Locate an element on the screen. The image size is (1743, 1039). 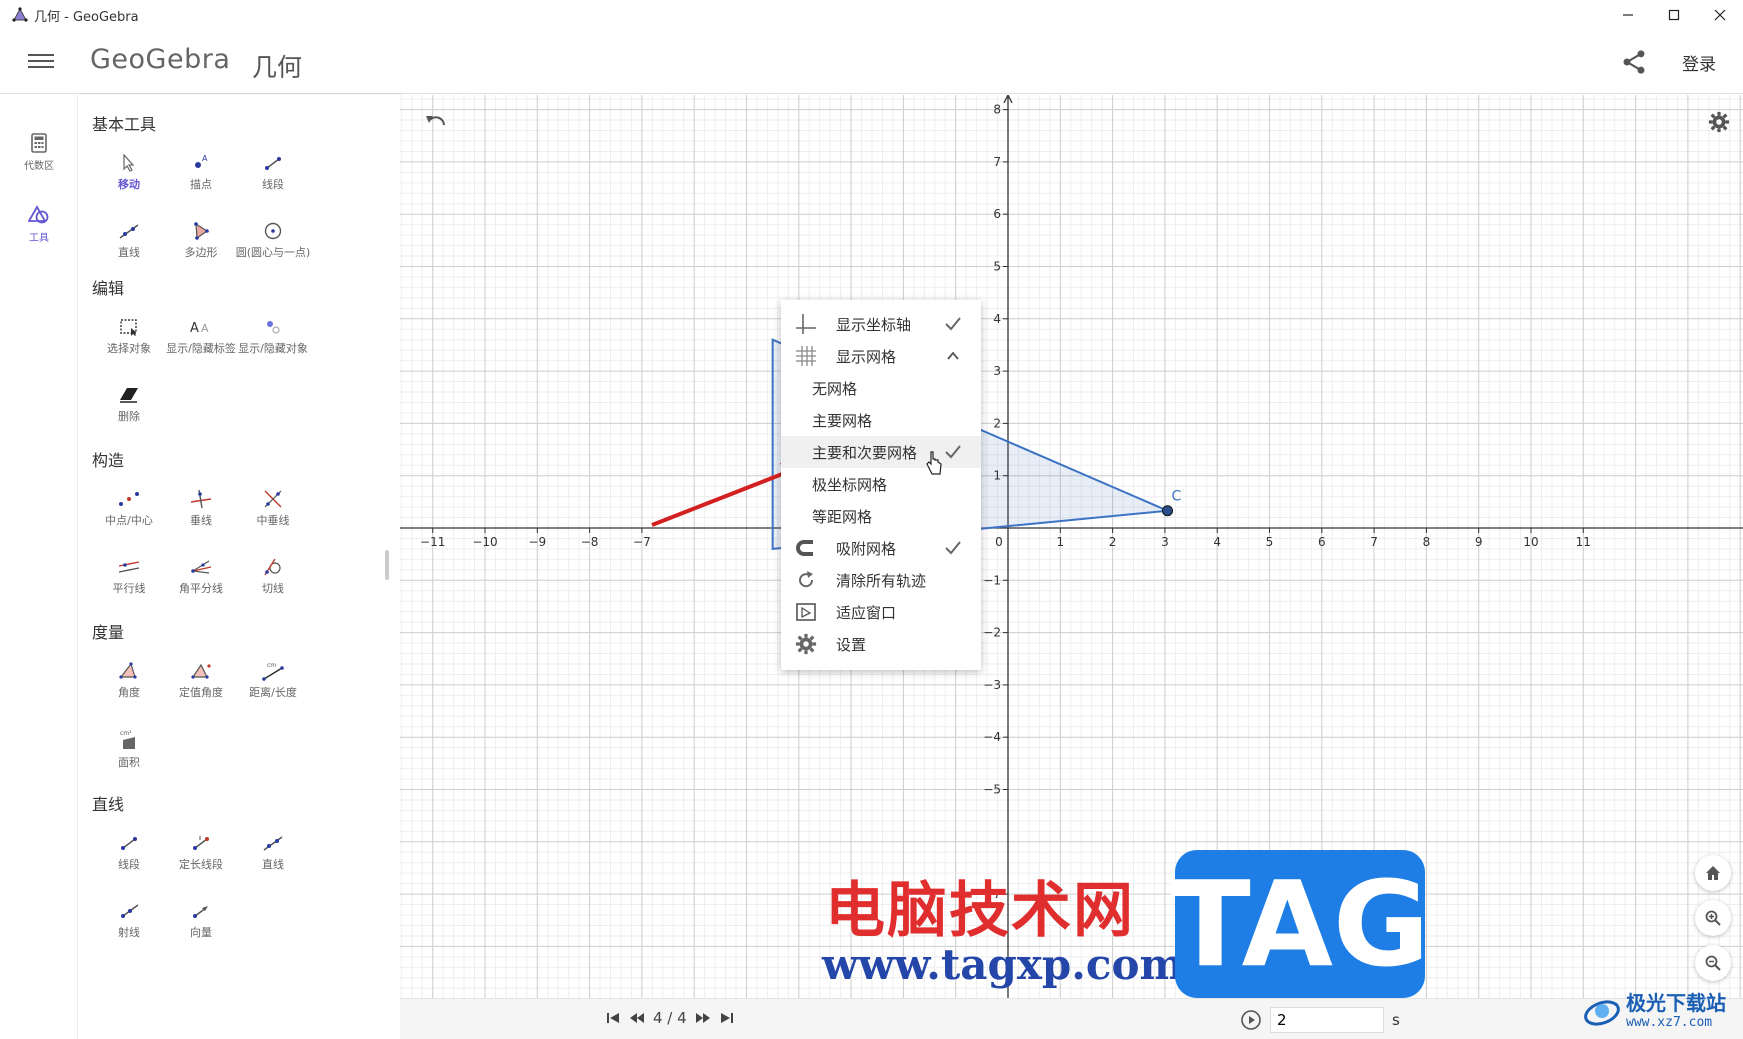
speed-input is located at coordinates (1327, 1020).